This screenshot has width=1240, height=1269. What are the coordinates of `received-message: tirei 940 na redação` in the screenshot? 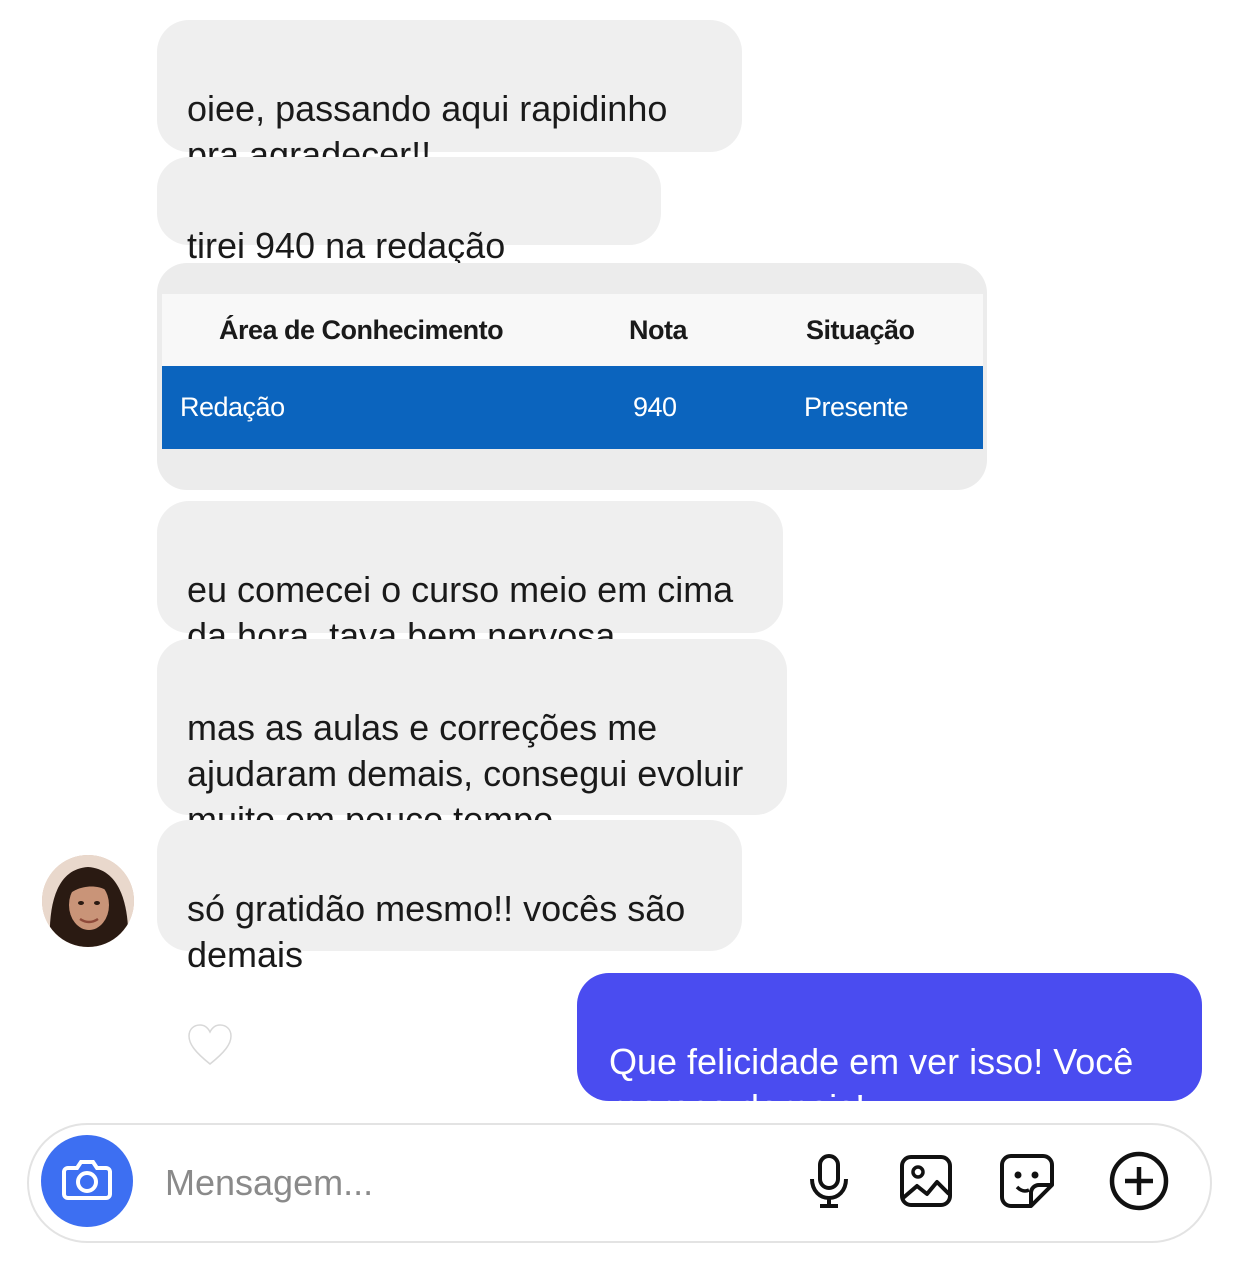 It's located at (409, 307).